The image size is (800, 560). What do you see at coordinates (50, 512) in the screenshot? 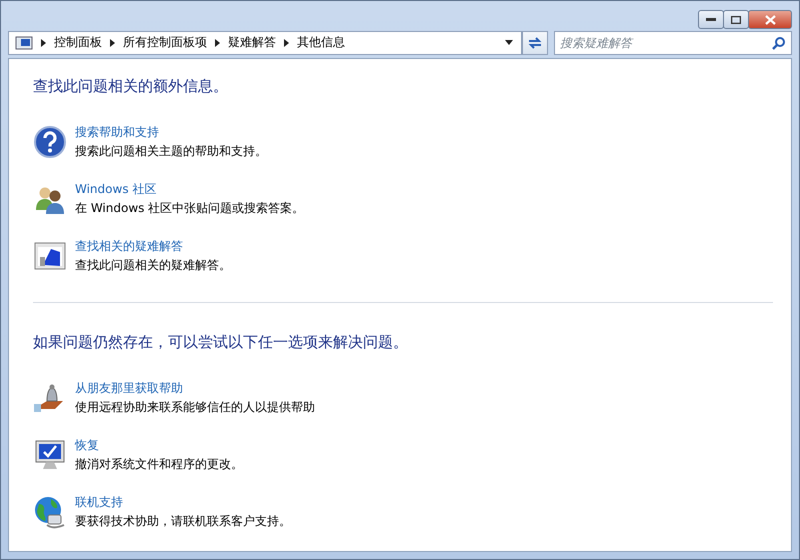
I see `globe-icon` at bounding box center [50, 512].